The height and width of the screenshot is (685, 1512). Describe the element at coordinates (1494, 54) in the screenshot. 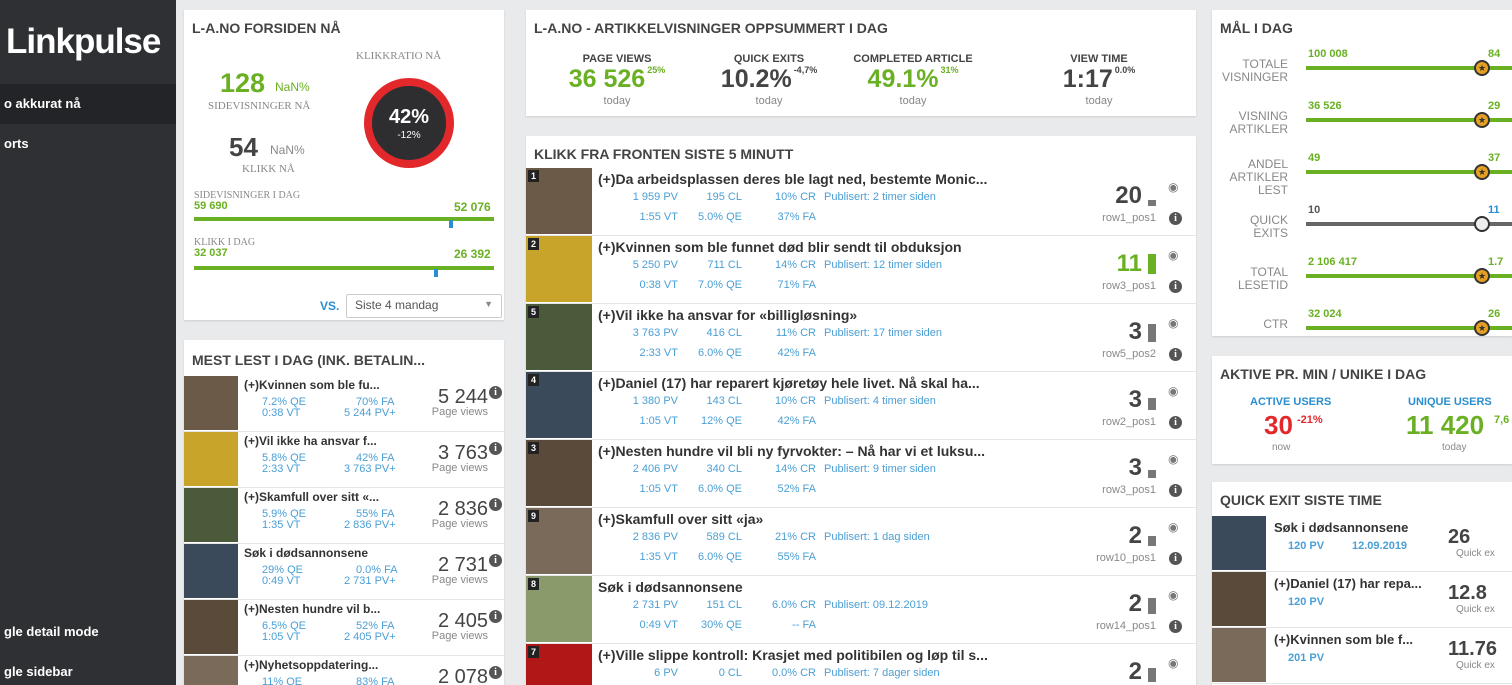

I see `goal-target: 84` at that location.